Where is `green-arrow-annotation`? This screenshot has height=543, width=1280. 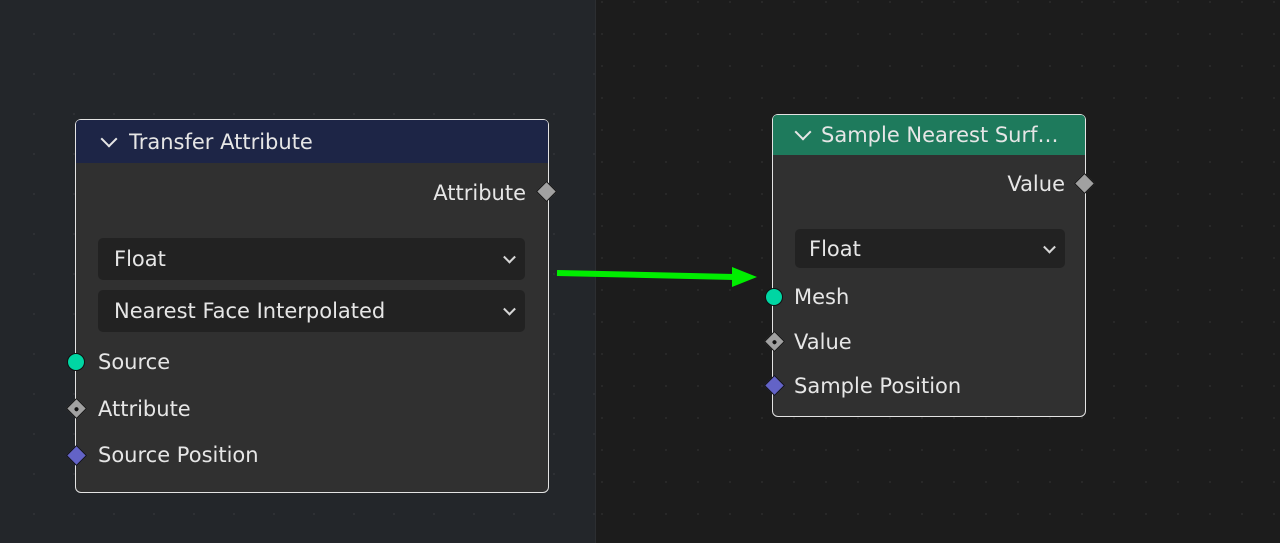 green-arrow-annotation is located at coordinates (656, 277).